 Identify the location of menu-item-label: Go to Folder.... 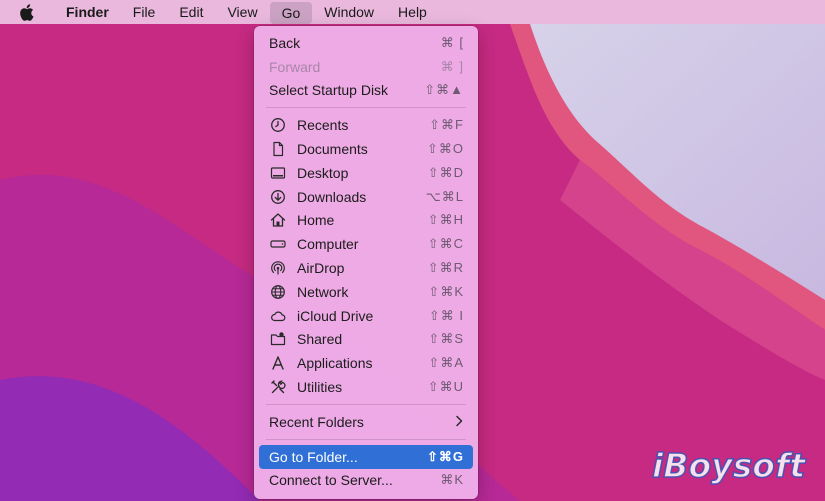
(313, 456).